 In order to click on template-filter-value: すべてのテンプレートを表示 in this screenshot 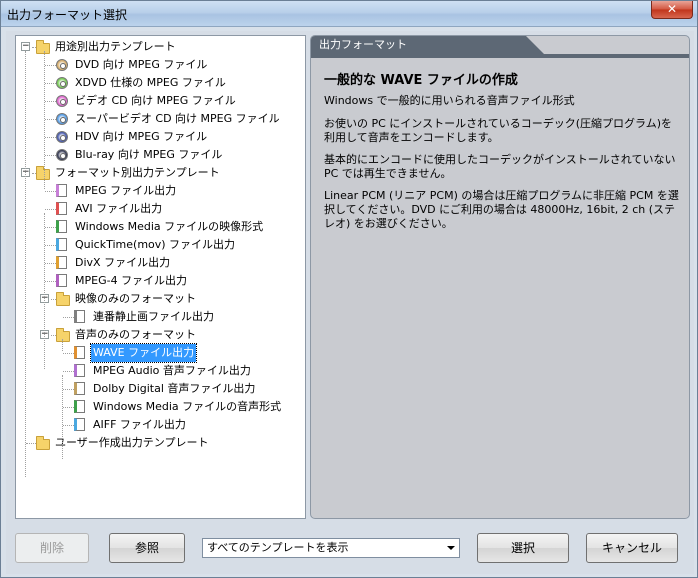, I will do `click(278, 547)`.